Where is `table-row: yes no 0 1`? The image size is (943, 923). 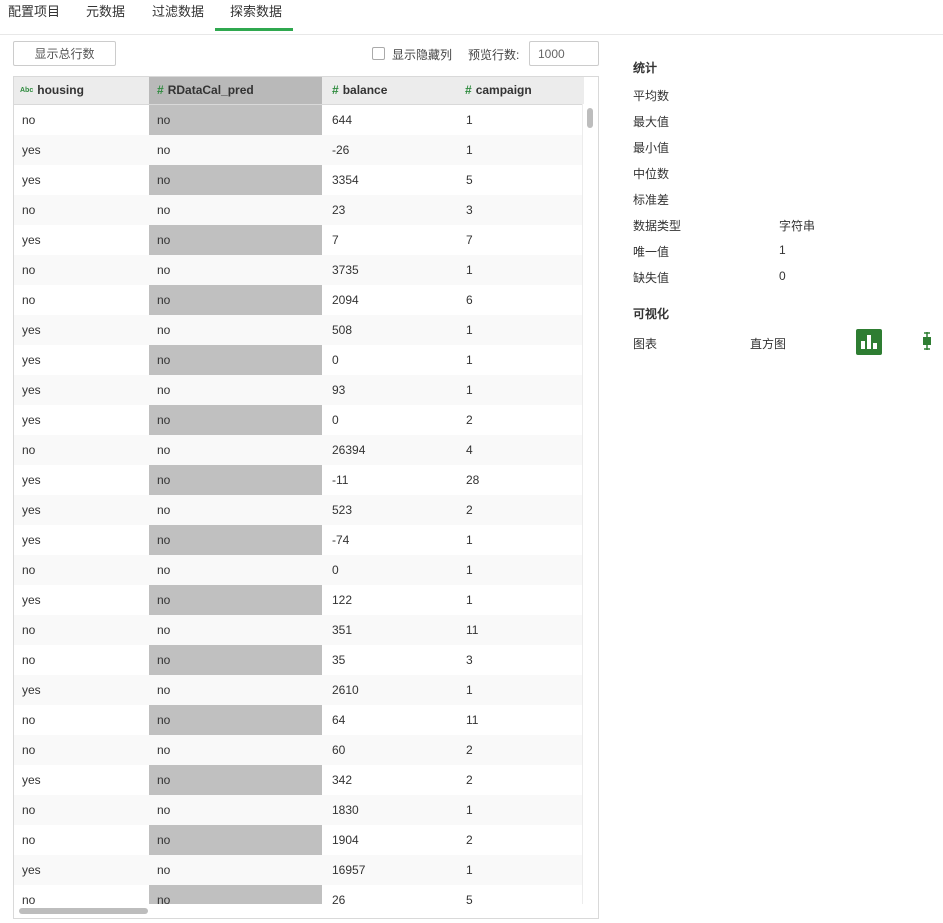
table-row: yes no 0 1 is located at coordinates (299, 360).